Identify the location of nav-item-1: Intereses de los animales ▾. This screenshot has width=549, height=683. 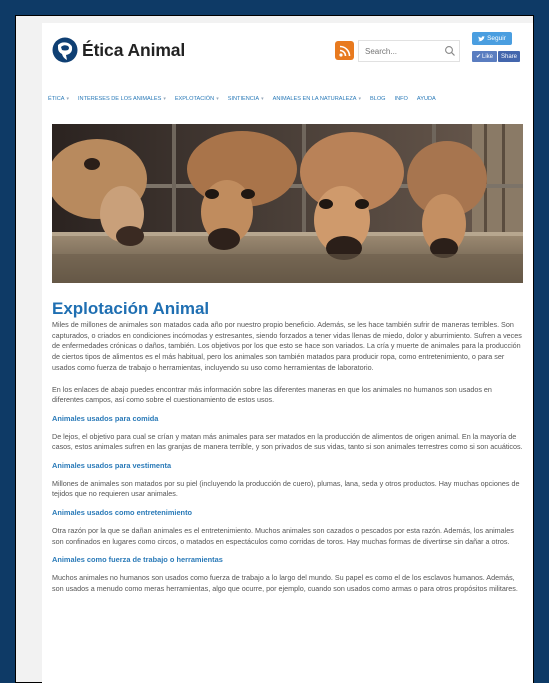
(122, 99).